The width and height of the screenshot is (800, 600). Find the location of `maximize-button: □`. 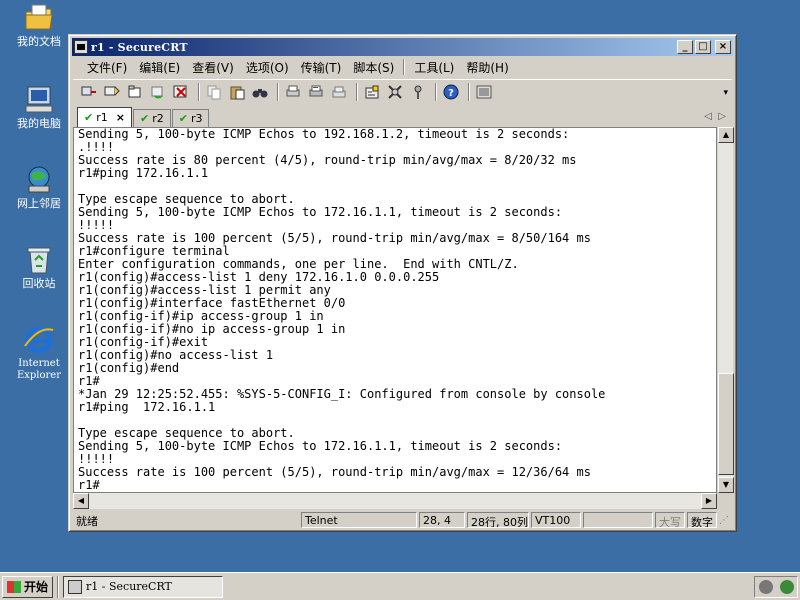

maximize-button: □ is located at coordinates (703, 47).